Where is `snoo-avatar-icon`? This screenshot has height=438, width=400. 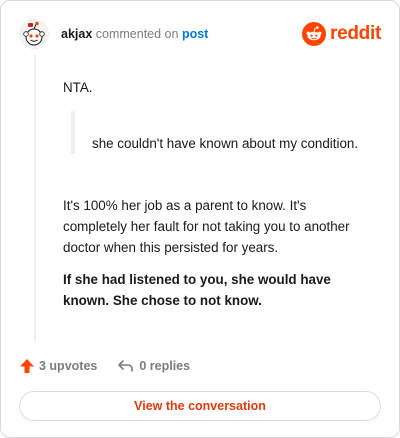 snoo-avatar-icon is located at coordinates (34, 34).